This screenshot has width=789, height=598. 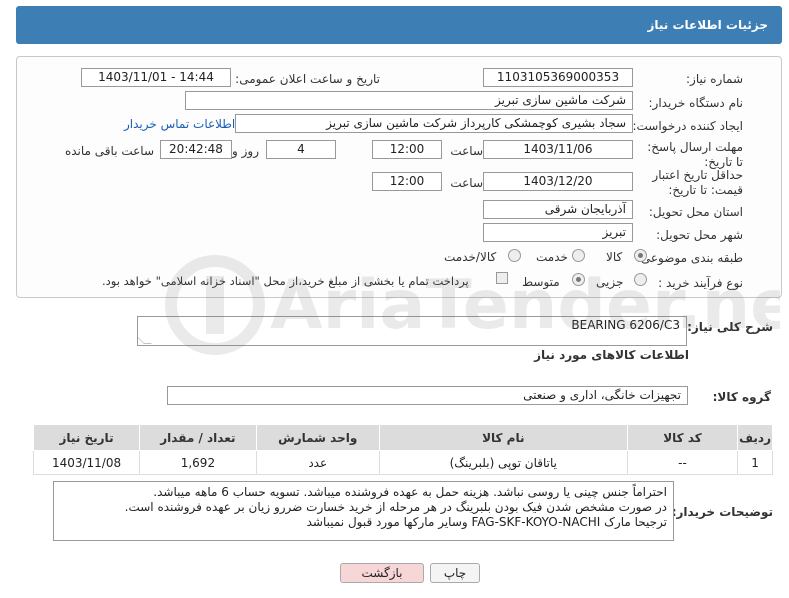 What do you see at coordinates (578, 279) in the screenshot?
I see `process-medium-radio` at bounding box center [578, 279].